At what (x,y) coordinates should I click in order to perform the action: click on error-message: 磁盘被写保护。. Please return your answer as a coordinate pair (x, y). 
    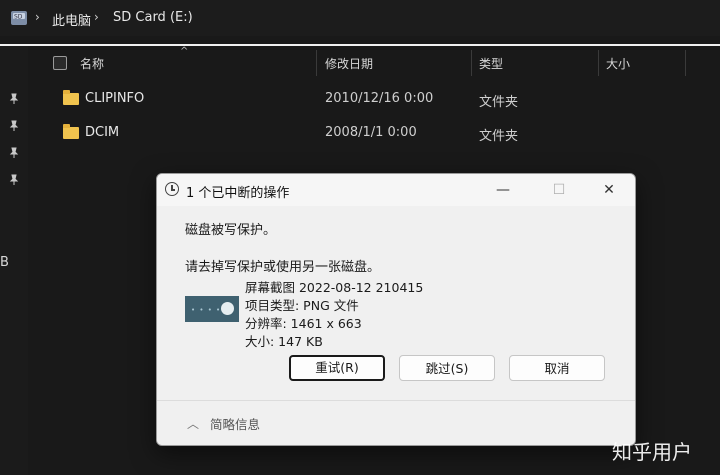
    Looking at the image, I should click on (231, 230).